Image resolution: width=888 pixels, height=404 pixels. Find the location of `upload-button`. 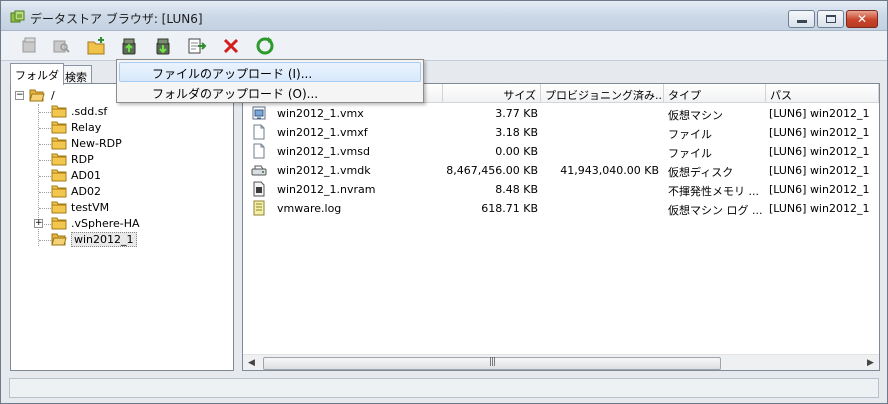

upload-button is located at coordinates (129, 46).